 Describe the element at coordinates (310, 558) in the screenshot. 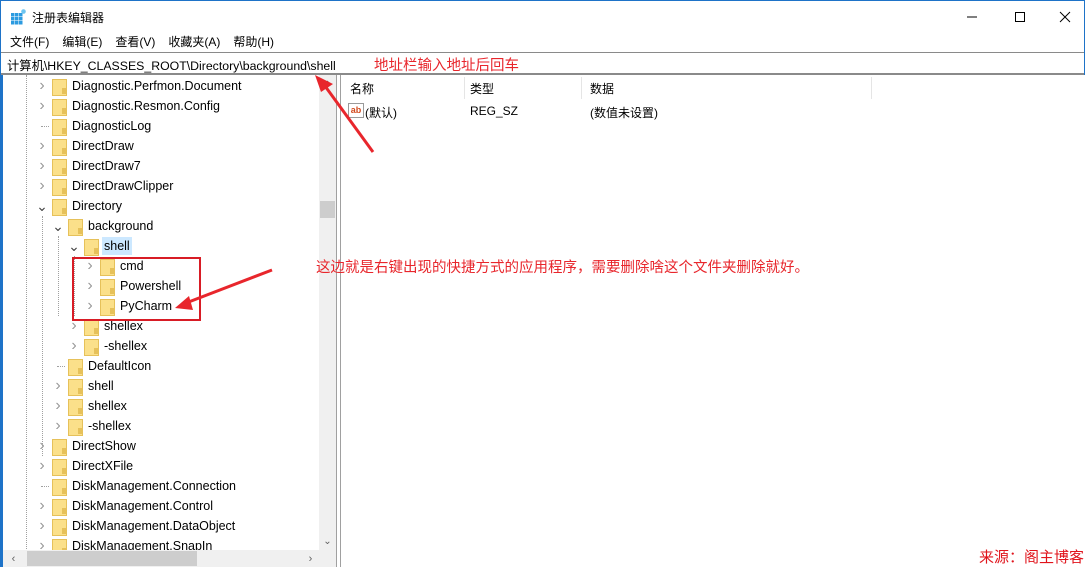

I see `scroll-right-icon: ›` at that location.